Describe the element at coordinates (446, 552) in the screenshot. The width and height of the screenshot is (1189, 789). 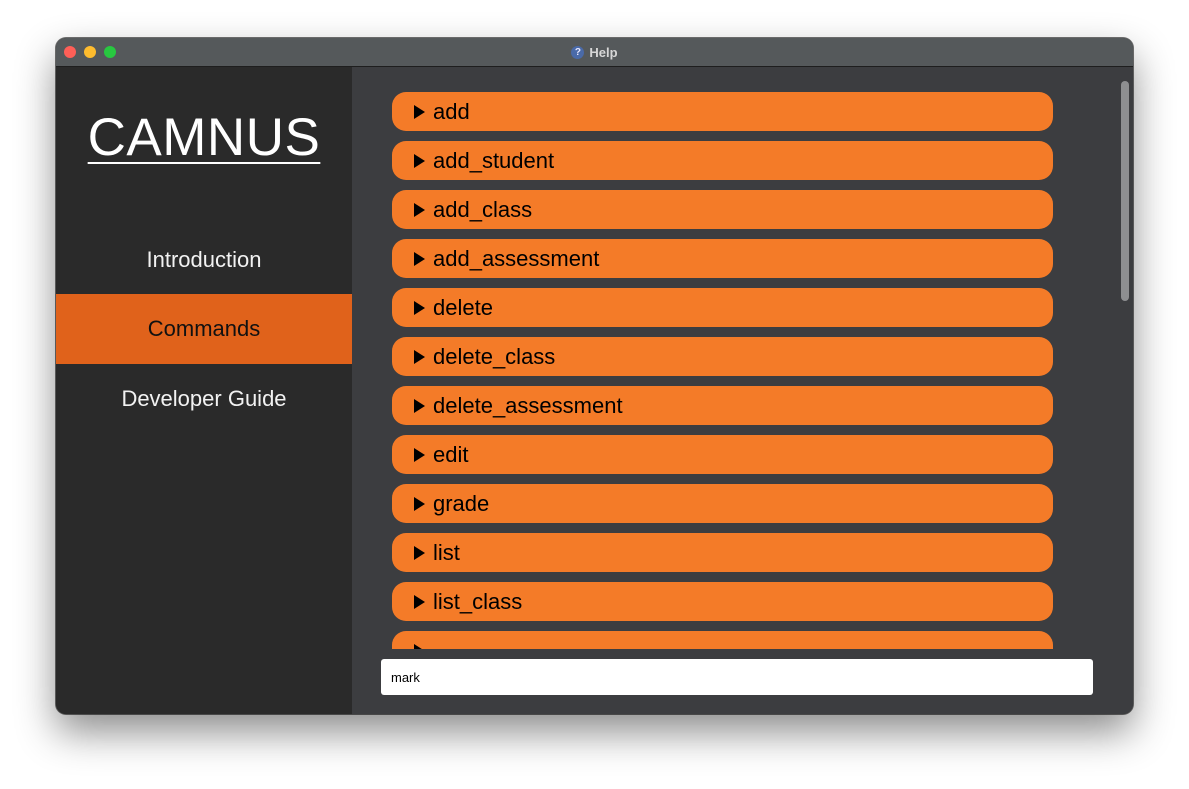
I see `command-label: list` at that location.